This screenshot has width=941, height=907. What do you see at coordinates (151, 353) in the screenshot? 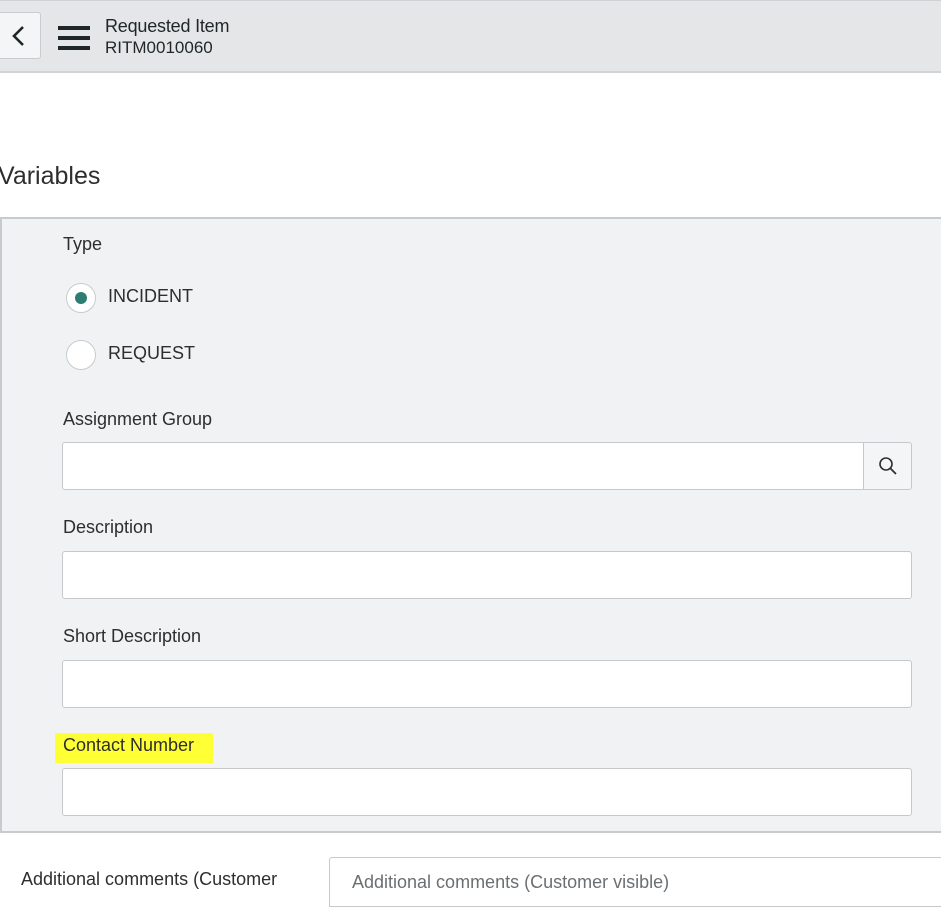
I see `radio-request-label: REQUEST` at bounding box center [151, 353].